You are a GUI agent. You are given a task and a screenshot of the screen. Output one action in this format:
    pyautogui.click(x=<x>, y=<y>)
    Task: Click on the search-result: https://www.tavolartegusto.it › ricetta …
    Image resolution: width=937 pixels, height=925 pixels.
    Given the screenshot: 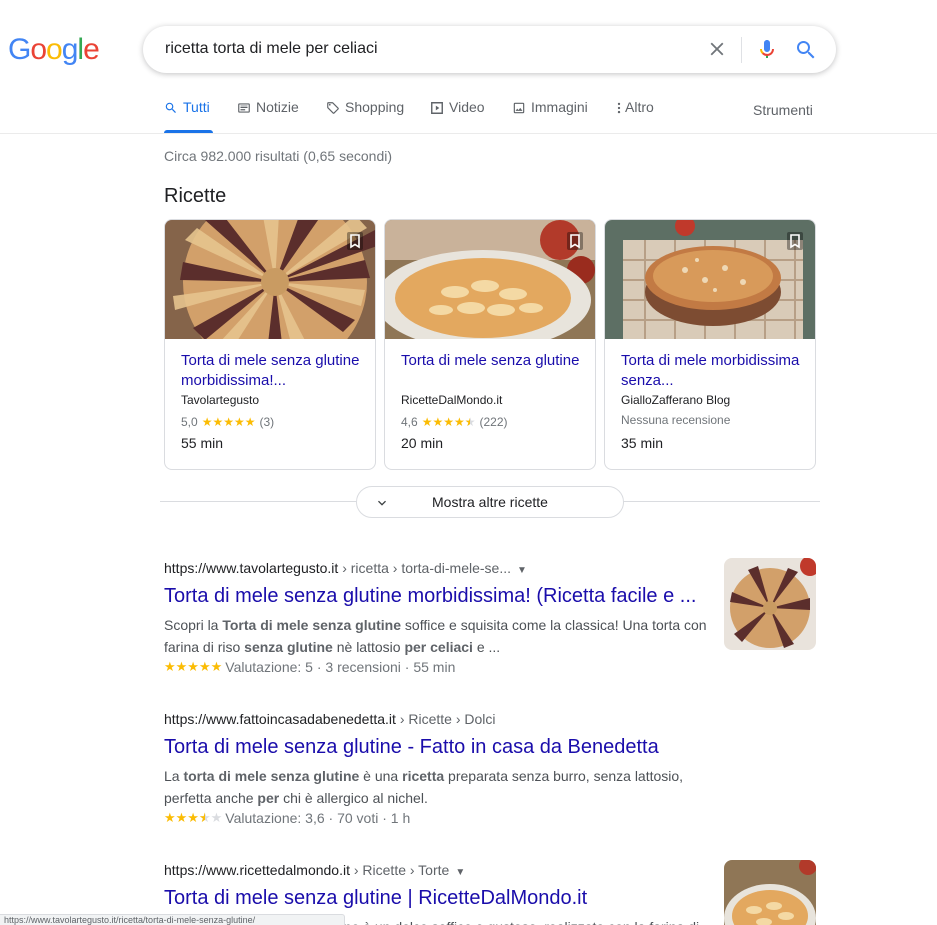 What is the action you would take?
    pyautogui.click(x=444, y=617)
    